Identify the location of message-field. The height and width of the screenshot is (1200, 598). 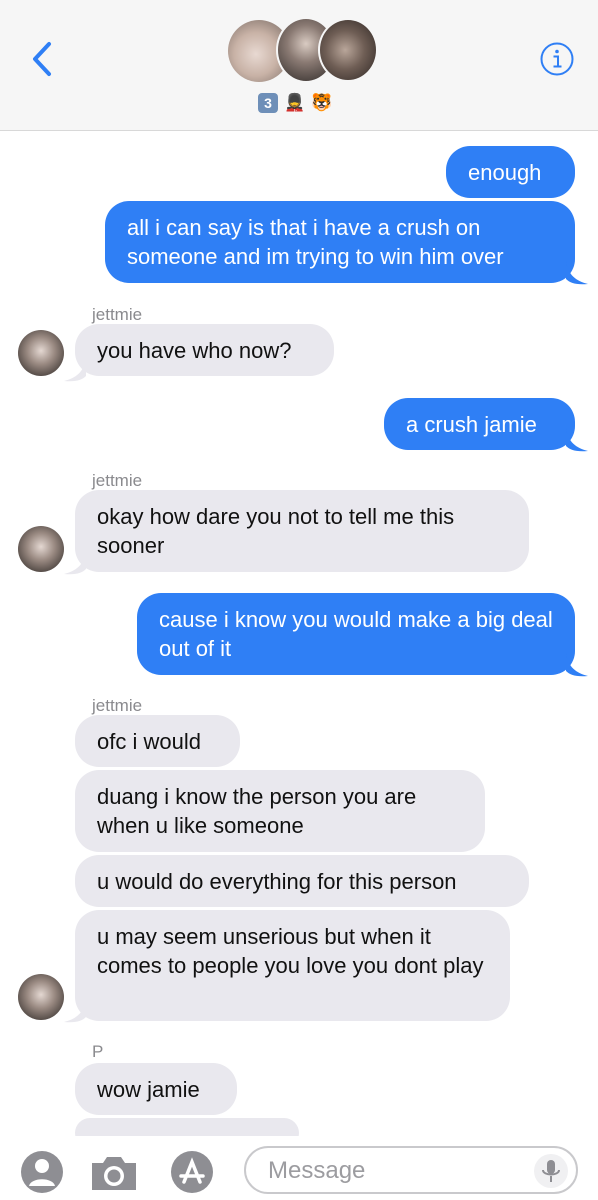
(411, 1170).